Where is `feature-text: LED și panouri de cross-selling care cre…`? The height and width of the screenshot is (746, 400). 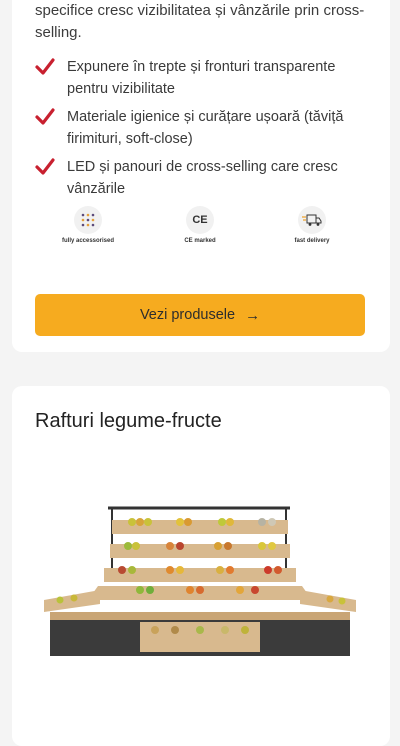 feature-text: LED și panouri de cross-selling care cre… is located at coordinates (202, 178).